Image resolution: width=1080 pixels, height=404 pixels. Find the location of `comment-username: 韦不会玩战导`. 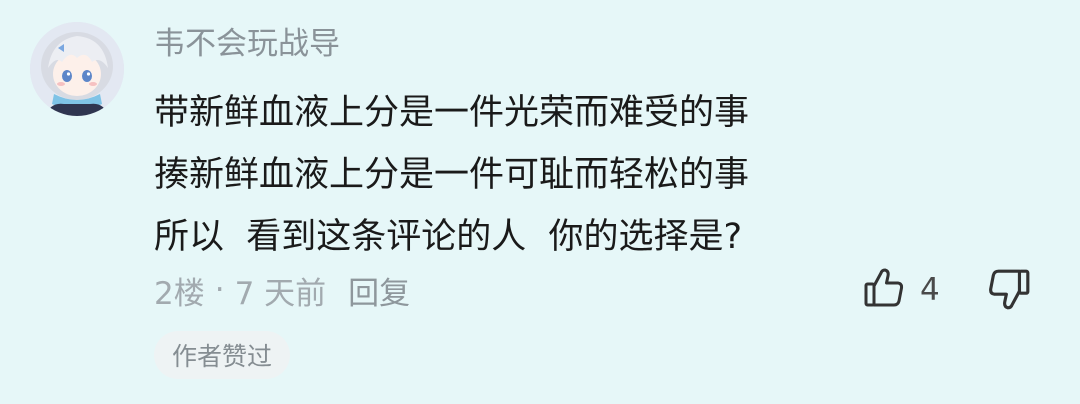

comment-username: 韦不会玩战导 is located at coordinates (247, 44).